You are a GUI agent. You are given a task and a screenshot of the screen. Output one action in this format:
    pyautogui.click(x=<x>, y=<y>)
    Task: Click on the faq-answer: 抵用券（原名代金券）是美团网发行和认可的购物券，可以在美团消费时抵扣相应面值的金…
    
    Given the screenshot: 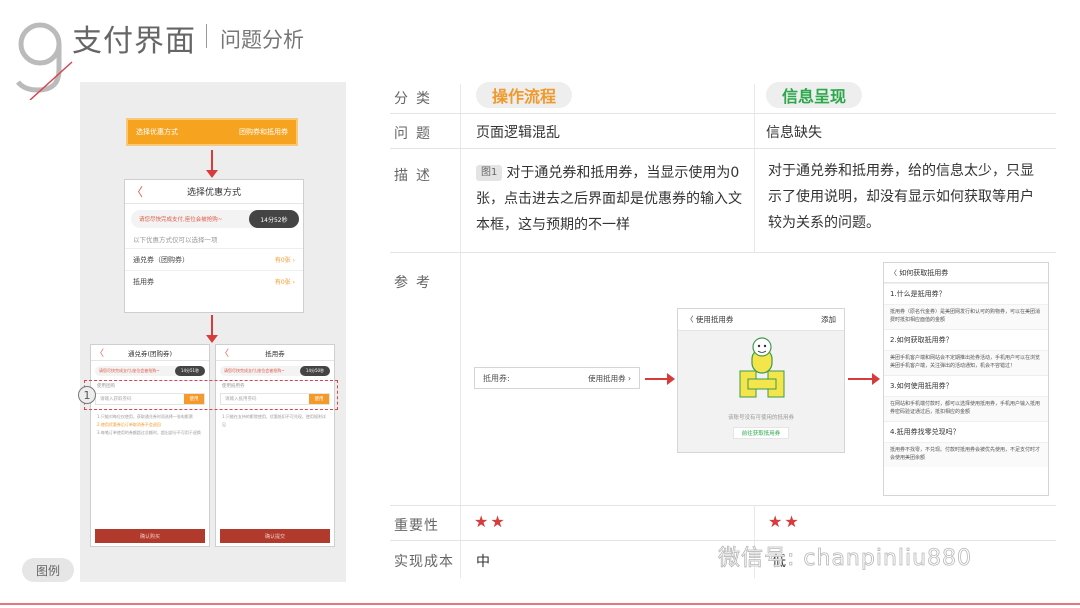 What is the action you would take?
    pyautogui.click(x=966, y=316)
    